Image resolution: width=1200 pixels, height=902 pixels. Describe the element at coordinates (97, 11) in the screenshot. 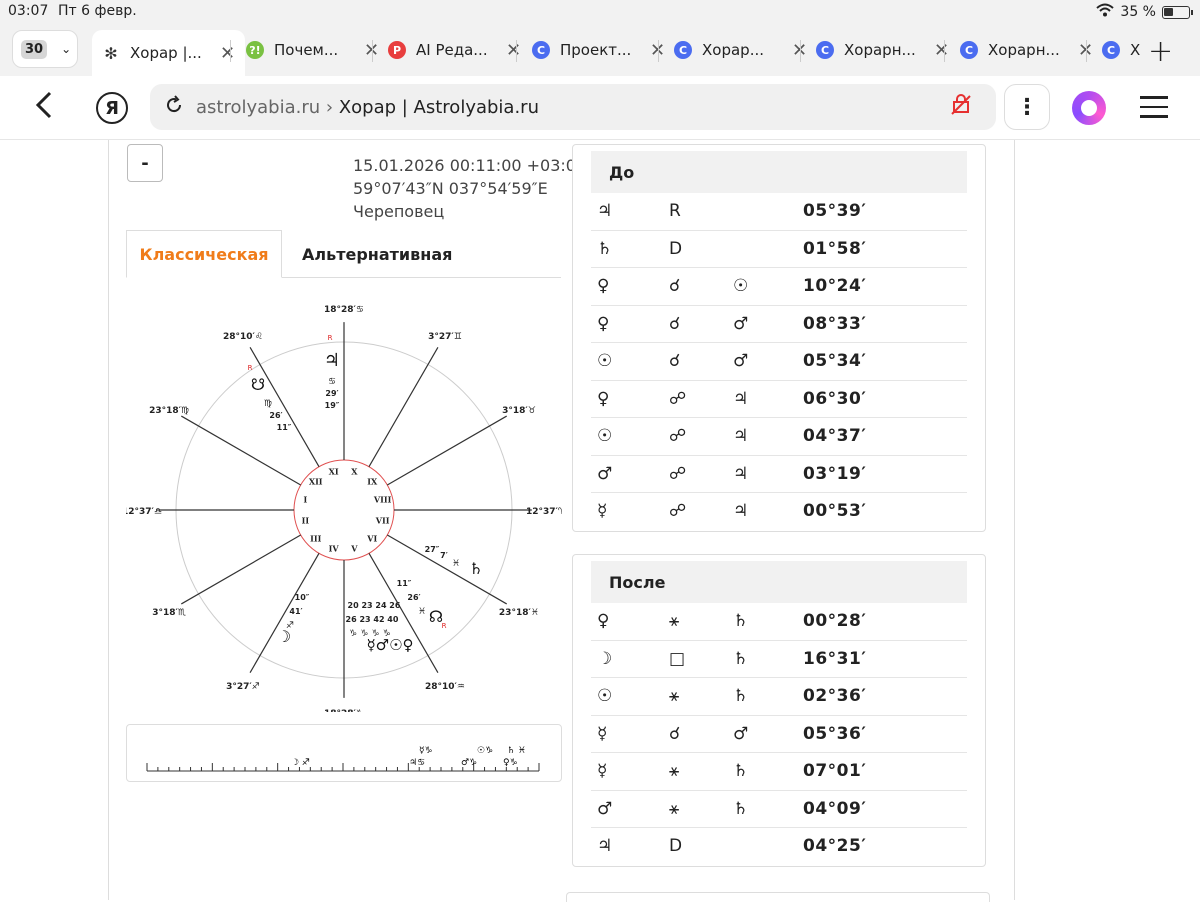

I see `status-date: Пт 6 февр.` at that location.